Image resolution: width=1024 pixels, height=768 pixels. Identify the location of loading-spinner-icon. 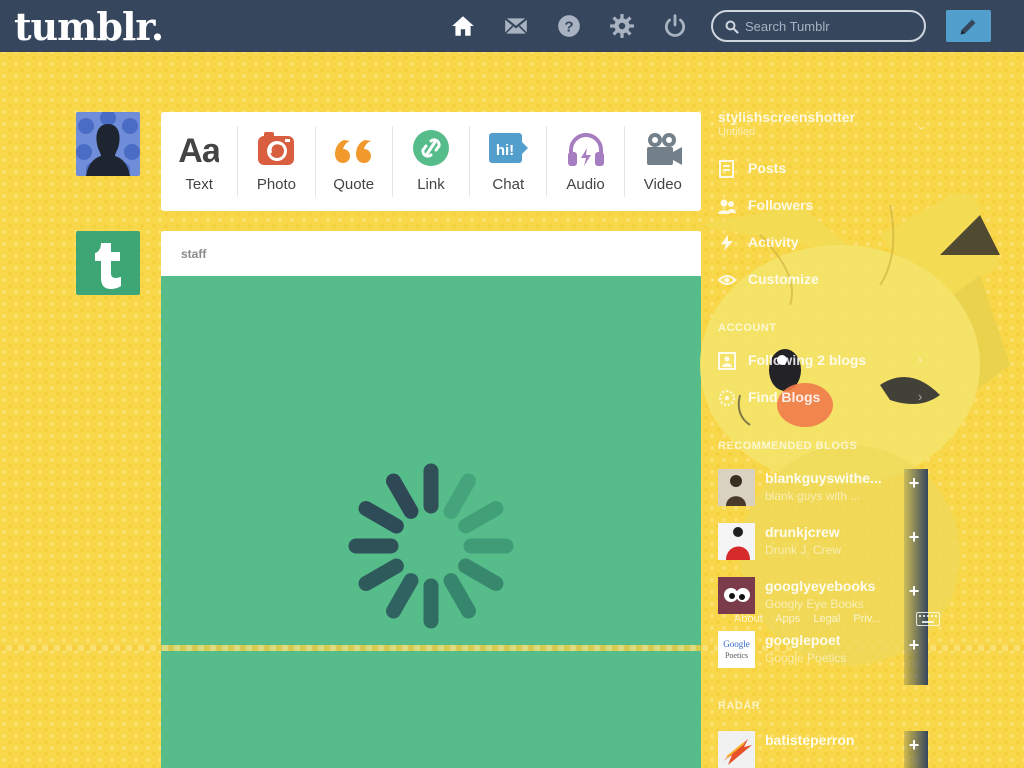
(431, 546).